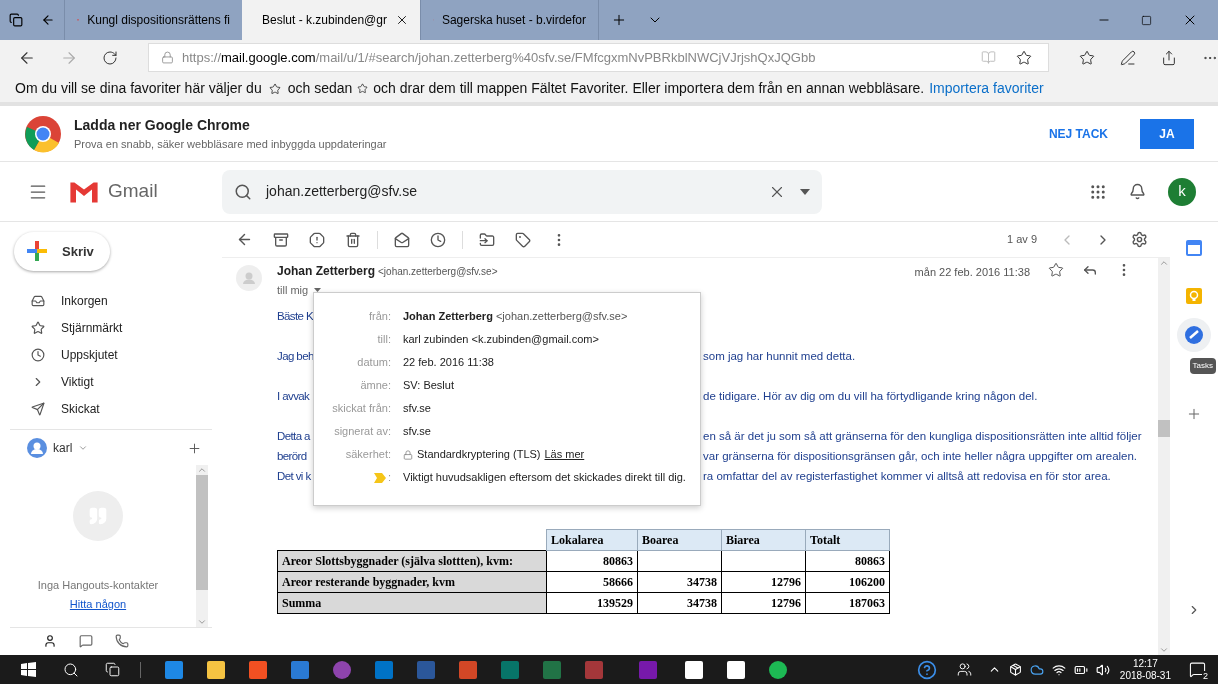 The image size is (1218, 684). Describe the element at coordinates (380, 317) in the screenshot. I see `detail-label: från:` at that location.